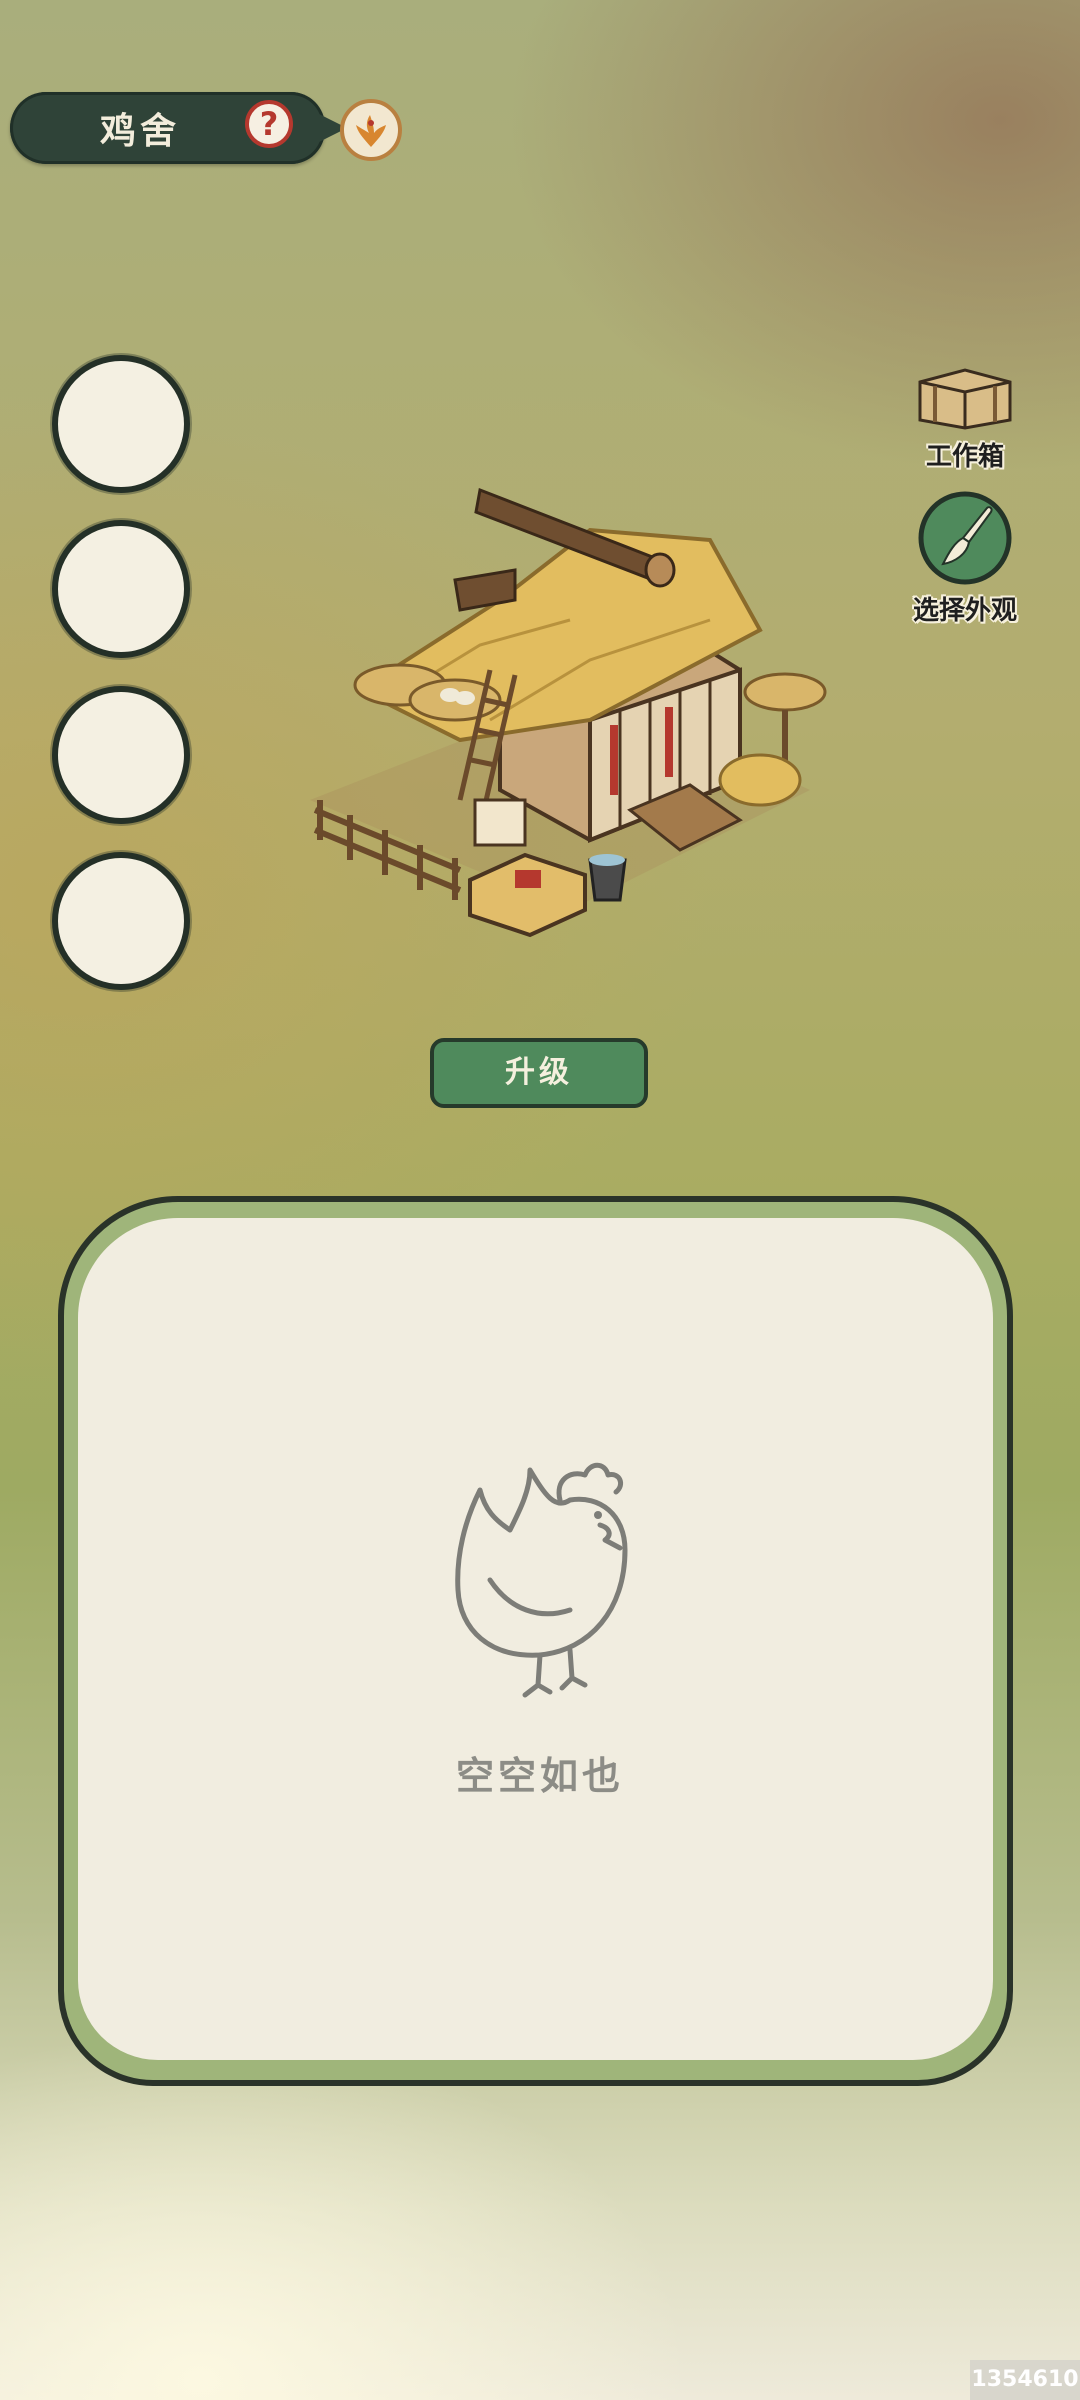 The height and width of the screenshot is (2400, 1080). What do you see at coordinates (964, 611) in the screenshot?
I see `appearance-label: 选择外观` at bounding box center [964, 611].